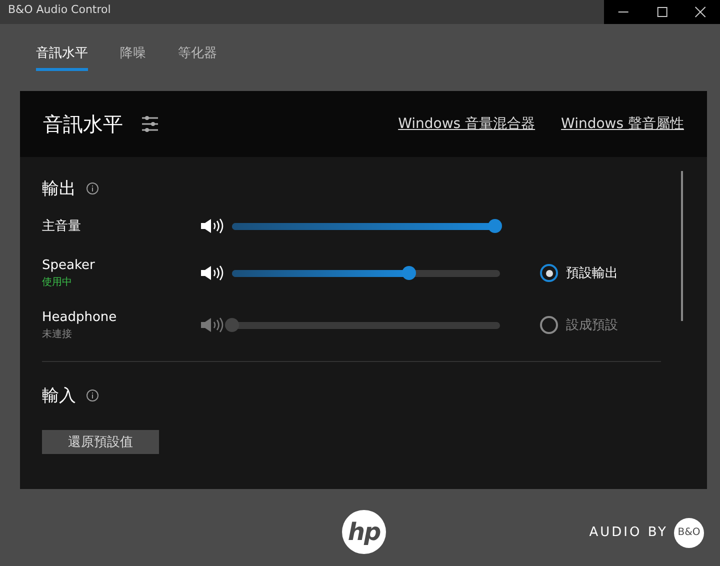 The image size is (720, 566). What do you see at coordinates (600, 325) in the screenshot?
I see `default-radio: 設成預設` at bounding box center [600, 325].